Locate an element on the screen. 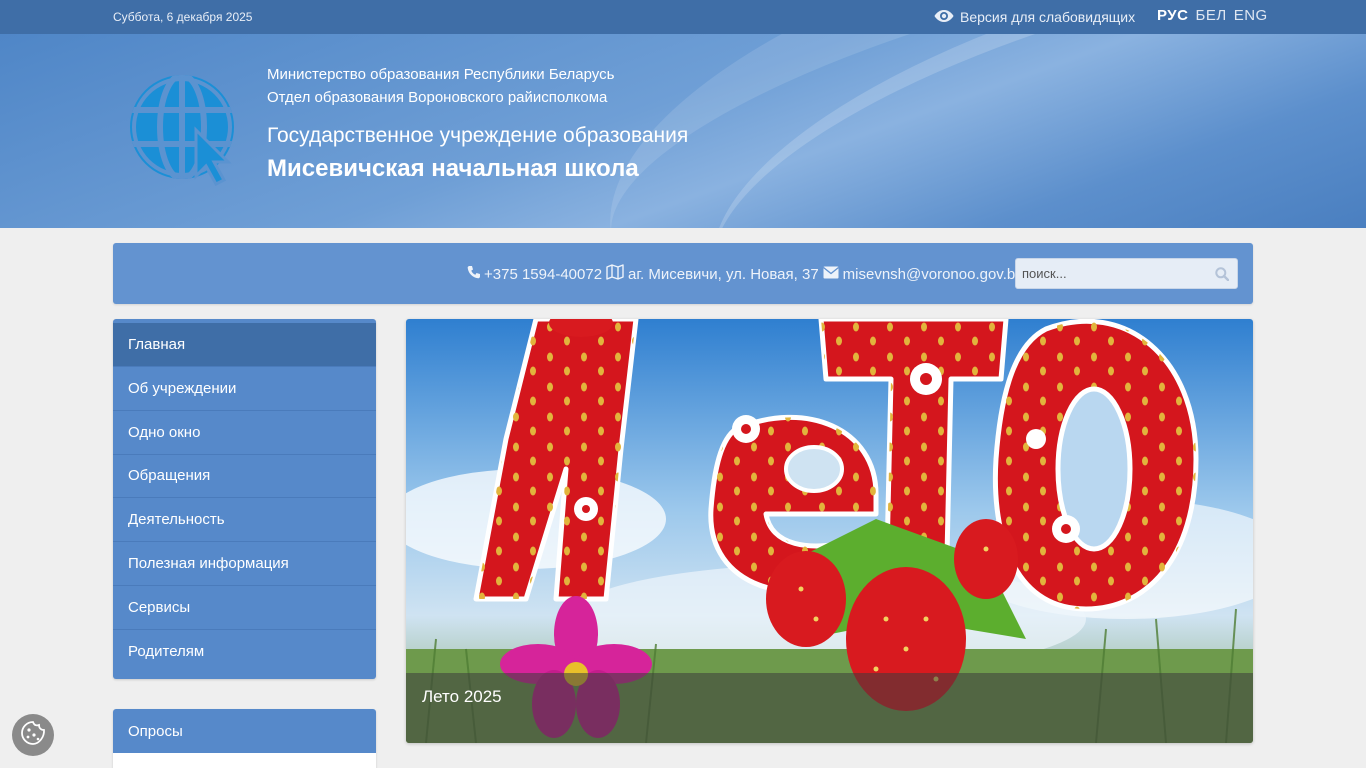 The height and width of the screenshot is (768, 1366). lang-be: БЕЛ is located at coordinates (1210, 15).